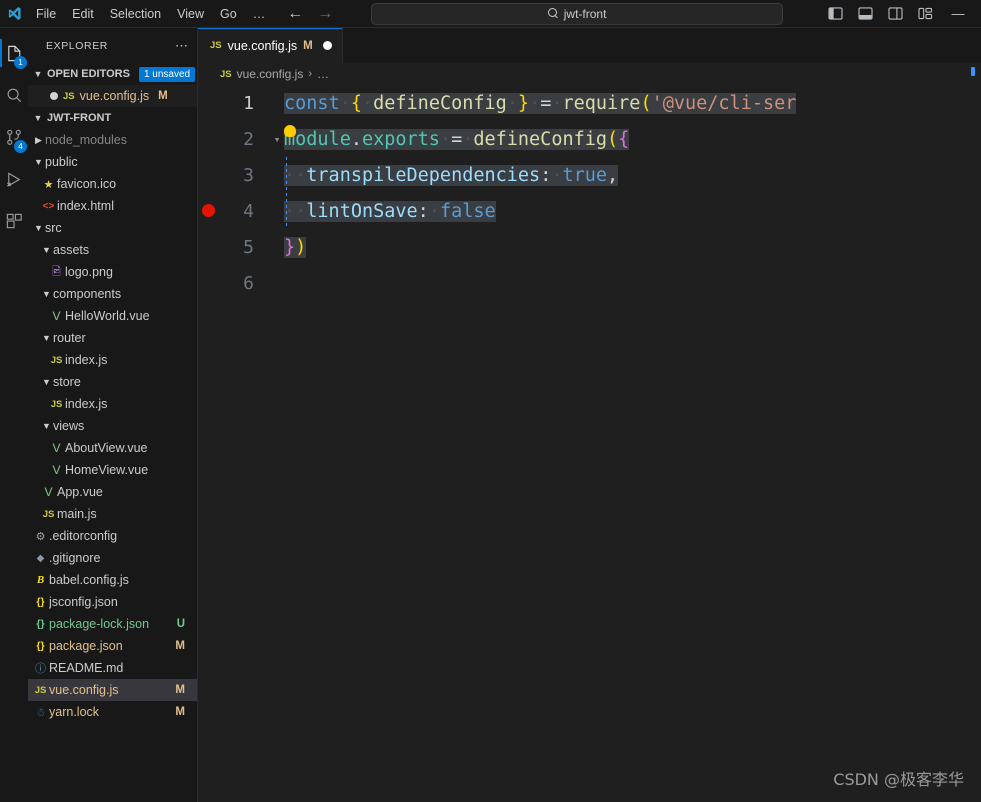  I want to click on tree-file-helloworld-vue: V HelloWorld.vue, so click(112, 316).